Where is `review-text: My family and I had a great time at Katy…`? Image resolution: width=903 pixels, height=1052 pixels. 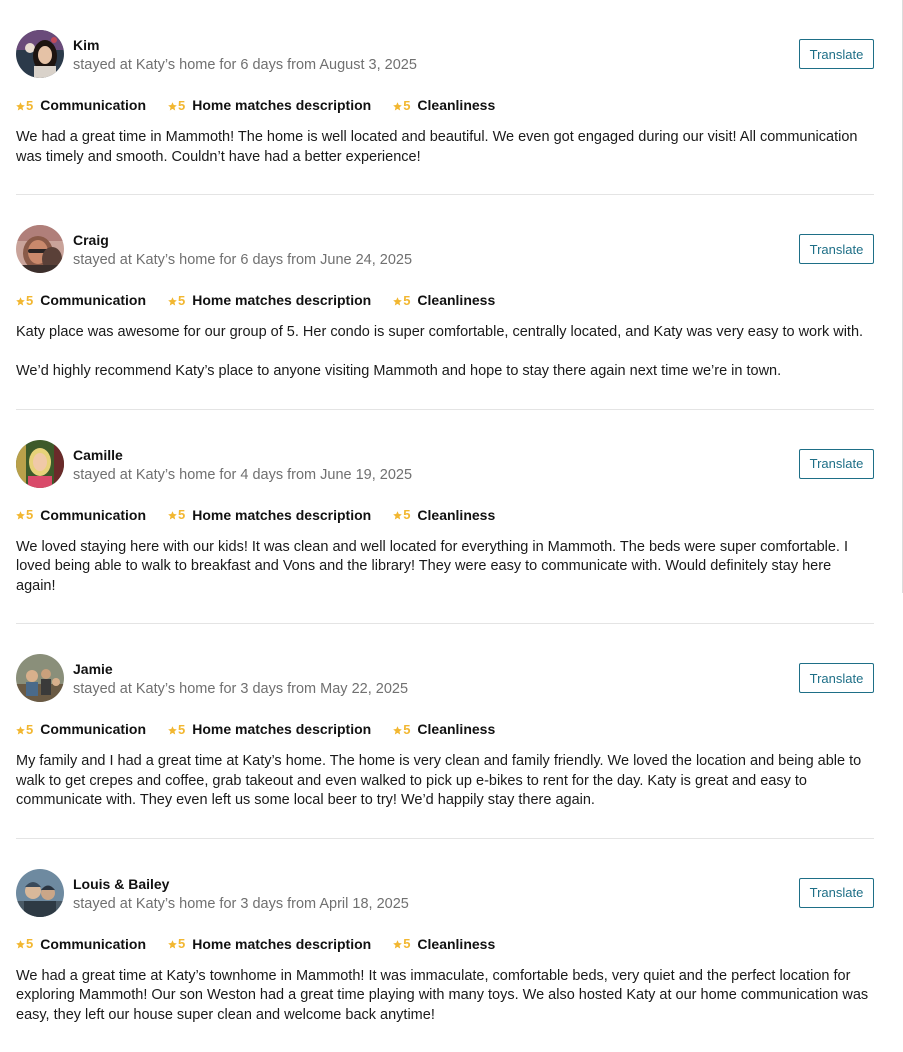
review-text: My family and I had a great time at Katy… is located at coordinates (445, 781).